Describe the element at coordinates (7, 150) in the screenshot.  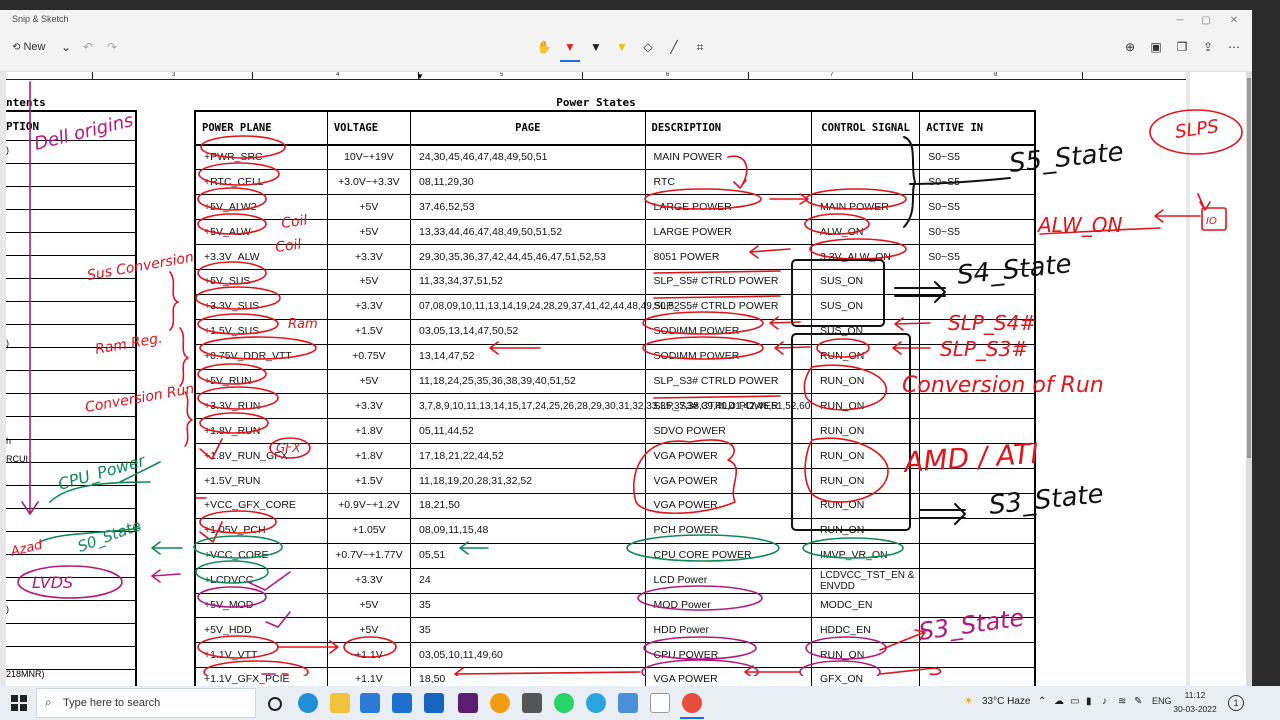
I see `left-cell: )` at that location.